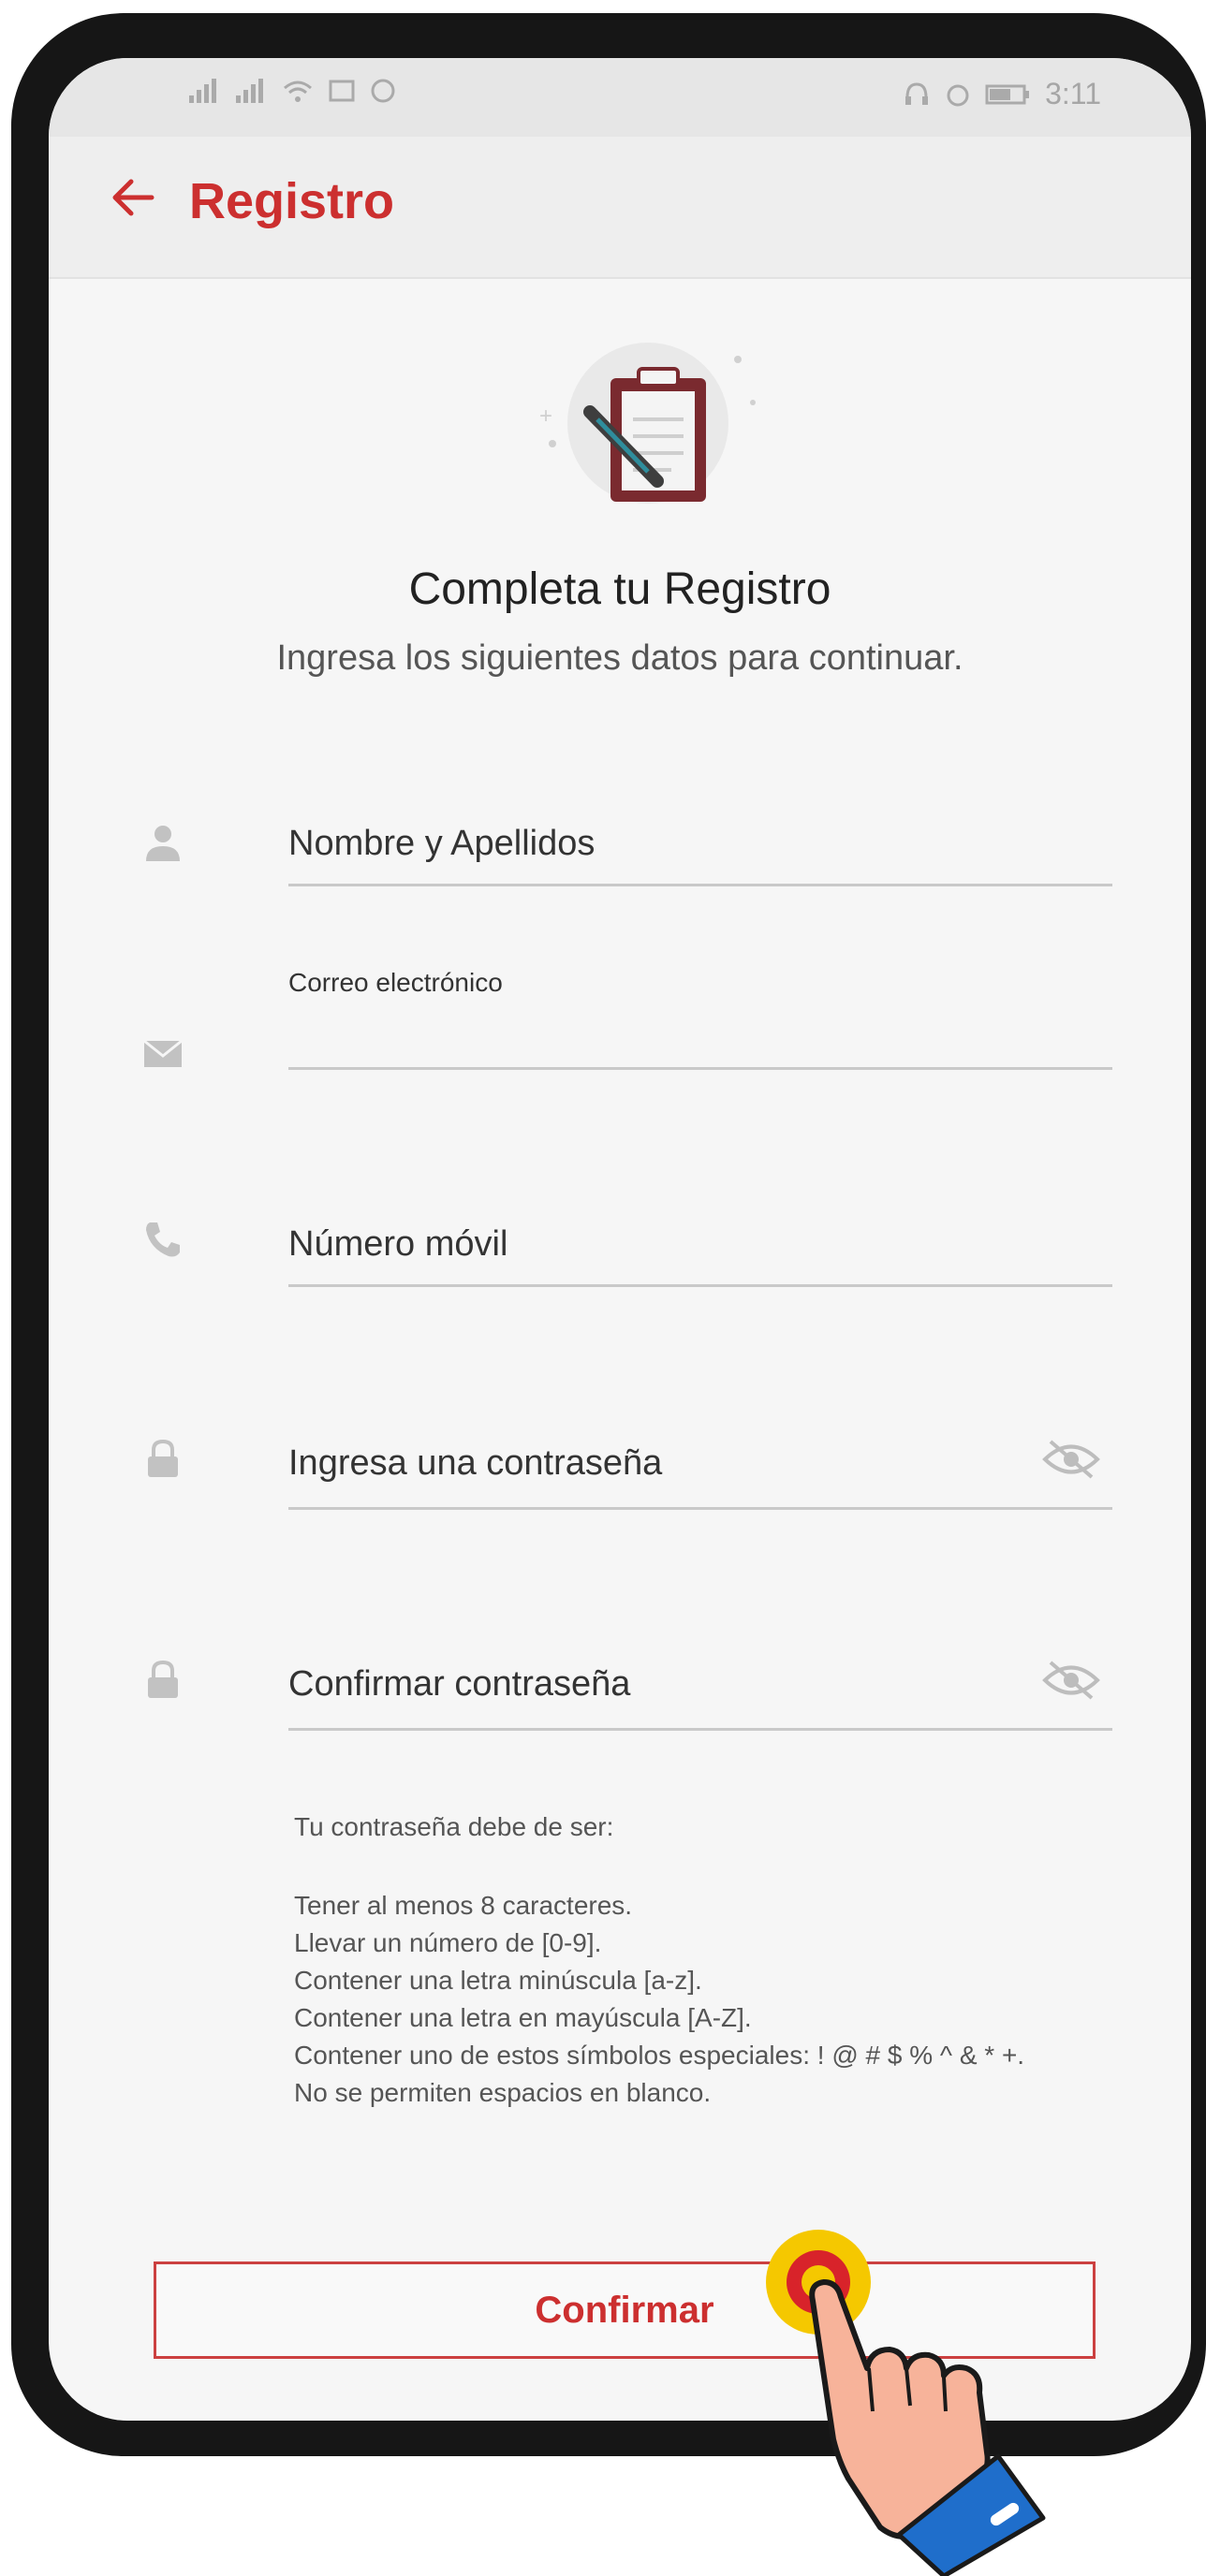 This screenshot has height=2576, width=1206. I want to click on confirm-password-field: Confirmar contraseña, so click(629, 1699).